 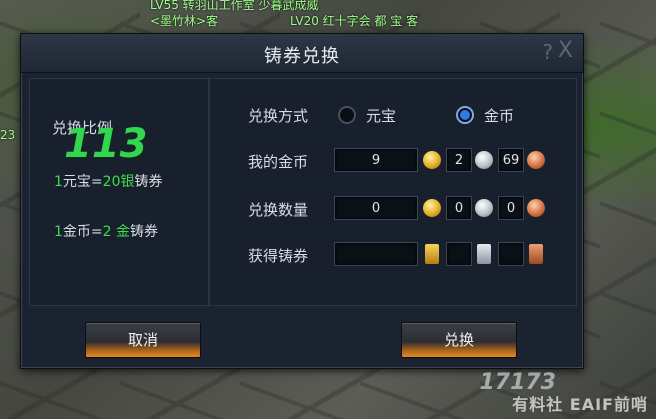 What do you see at coordinates (511, 208) in the screenshot?
I see `amount-silver: 0` at bounding box center [511, 208].